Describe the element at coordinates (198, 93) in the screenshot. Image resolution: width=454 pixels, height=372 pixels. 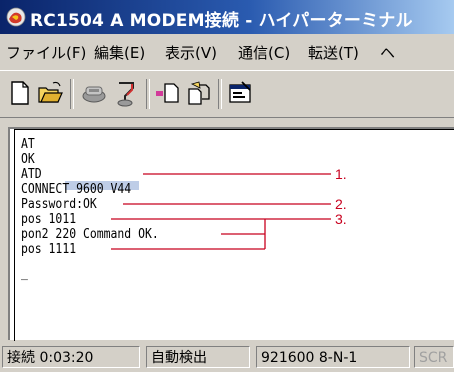
I see `receive-icon` at that location.